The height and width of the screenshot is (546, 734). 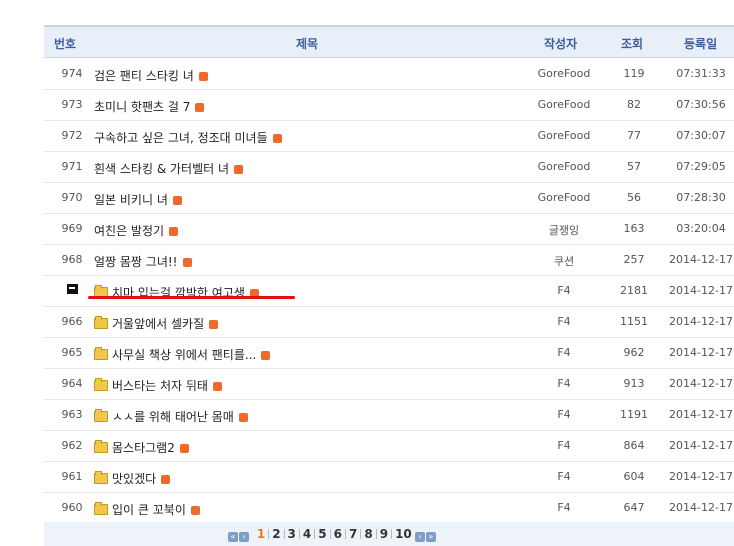 What do you see at coordinates (353, 534) in the screenshot?
I see `page-link: 7` at bounding box center [353, 534].